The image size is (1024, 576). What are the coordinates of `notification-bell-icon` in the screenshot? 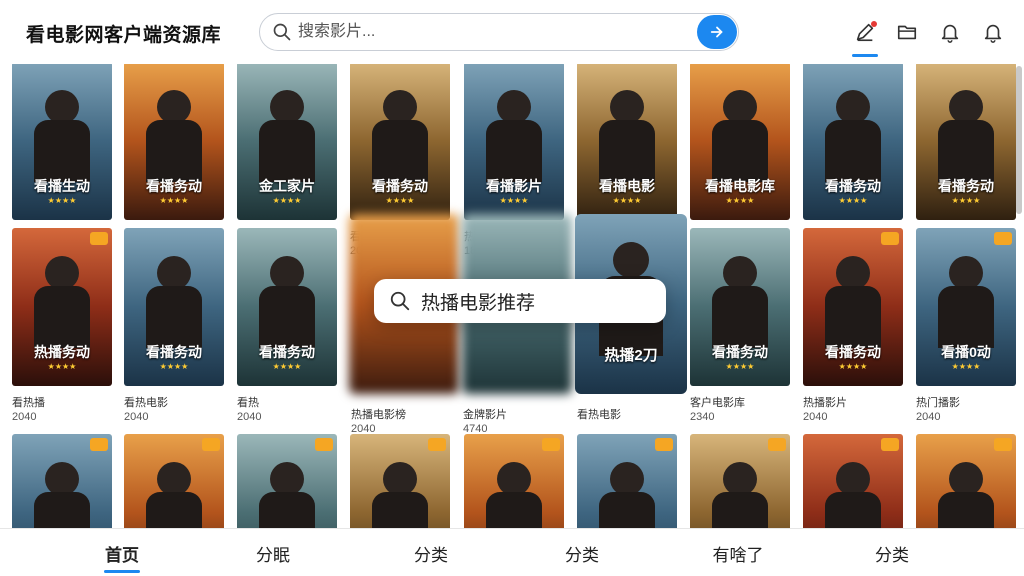 It's located at (993, 32).